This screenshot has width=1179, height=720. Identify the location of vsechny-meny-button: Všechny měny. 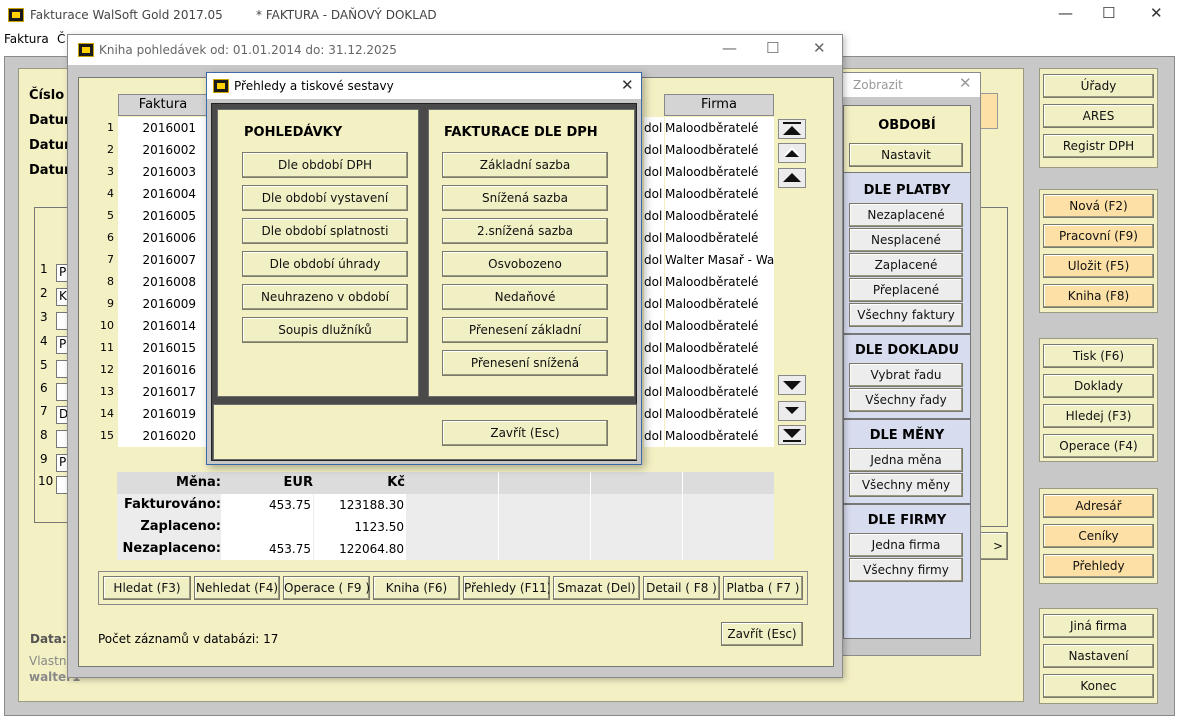
(906, 485).